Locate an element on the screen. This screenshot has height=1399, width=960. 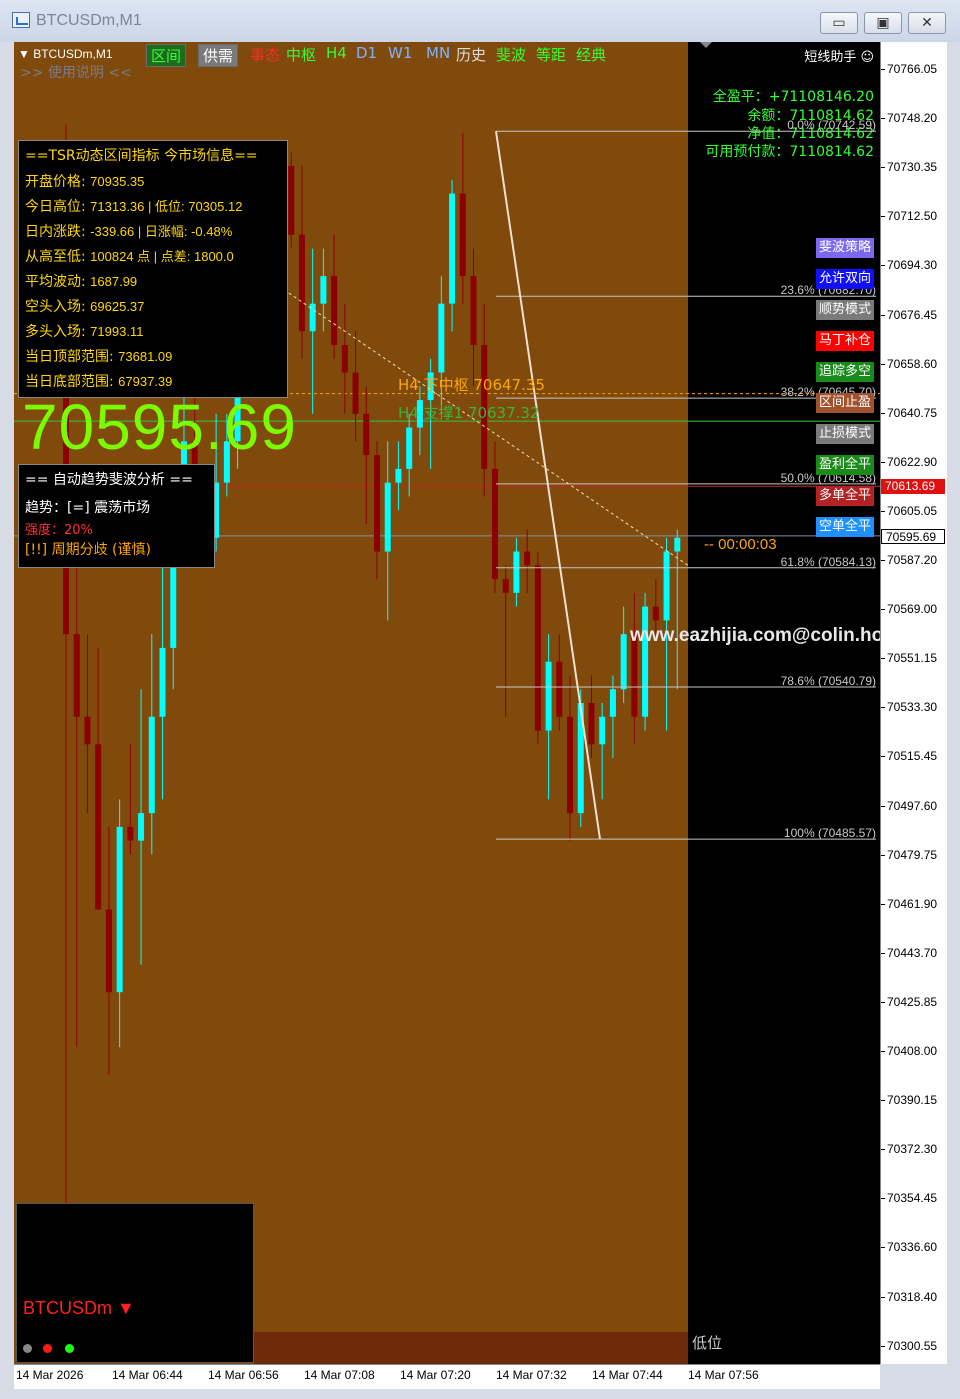
market-info-row: 从高至低: 100824 点 | 点差: 1800.0 is located at coordinates (129, 256).